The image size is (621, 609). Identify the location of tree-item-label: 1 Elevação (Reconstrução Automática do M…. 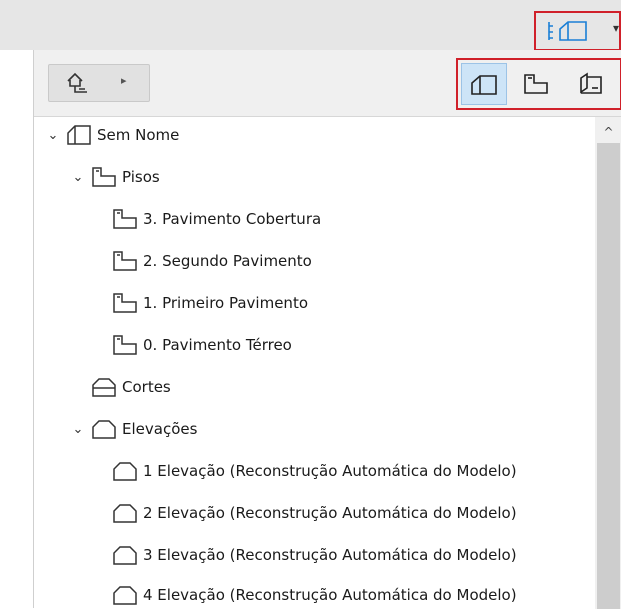
(330, 471).